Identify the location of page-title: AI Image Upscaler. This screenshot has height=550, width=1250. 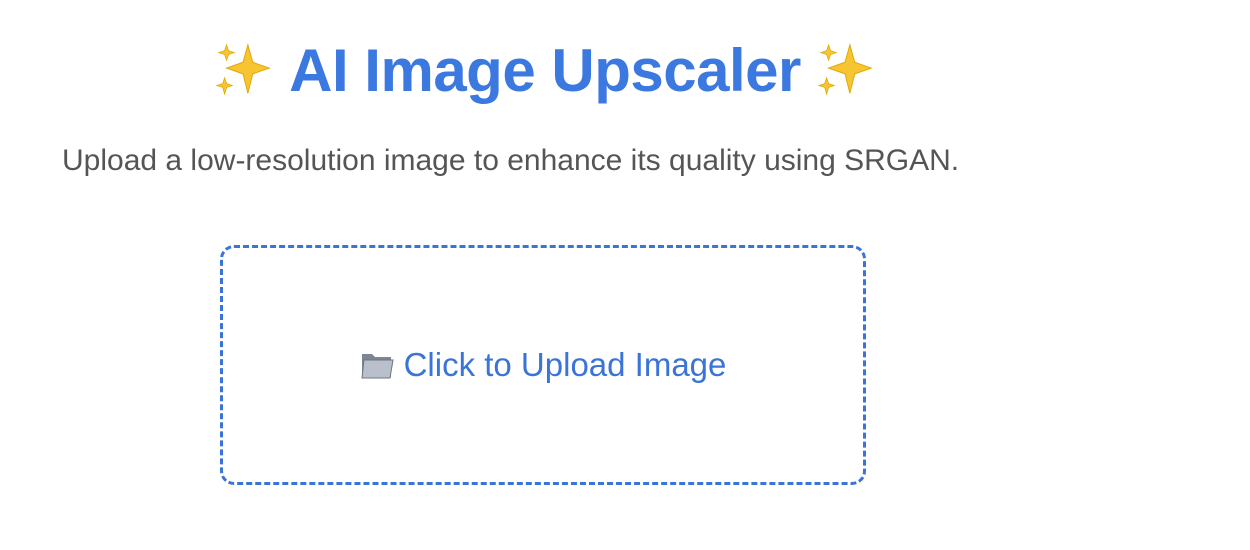
(545, 70).